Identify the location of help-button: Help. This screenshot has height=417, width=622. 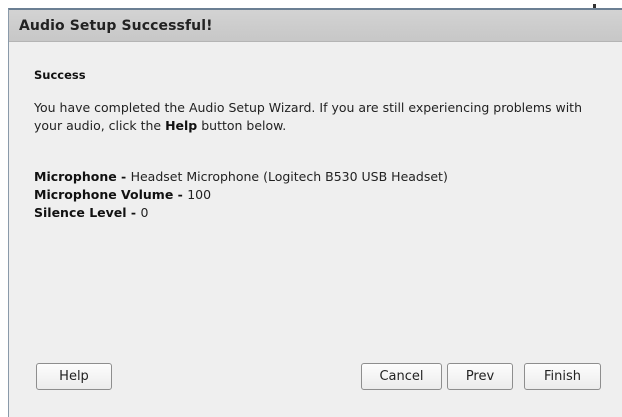
(74, 376).